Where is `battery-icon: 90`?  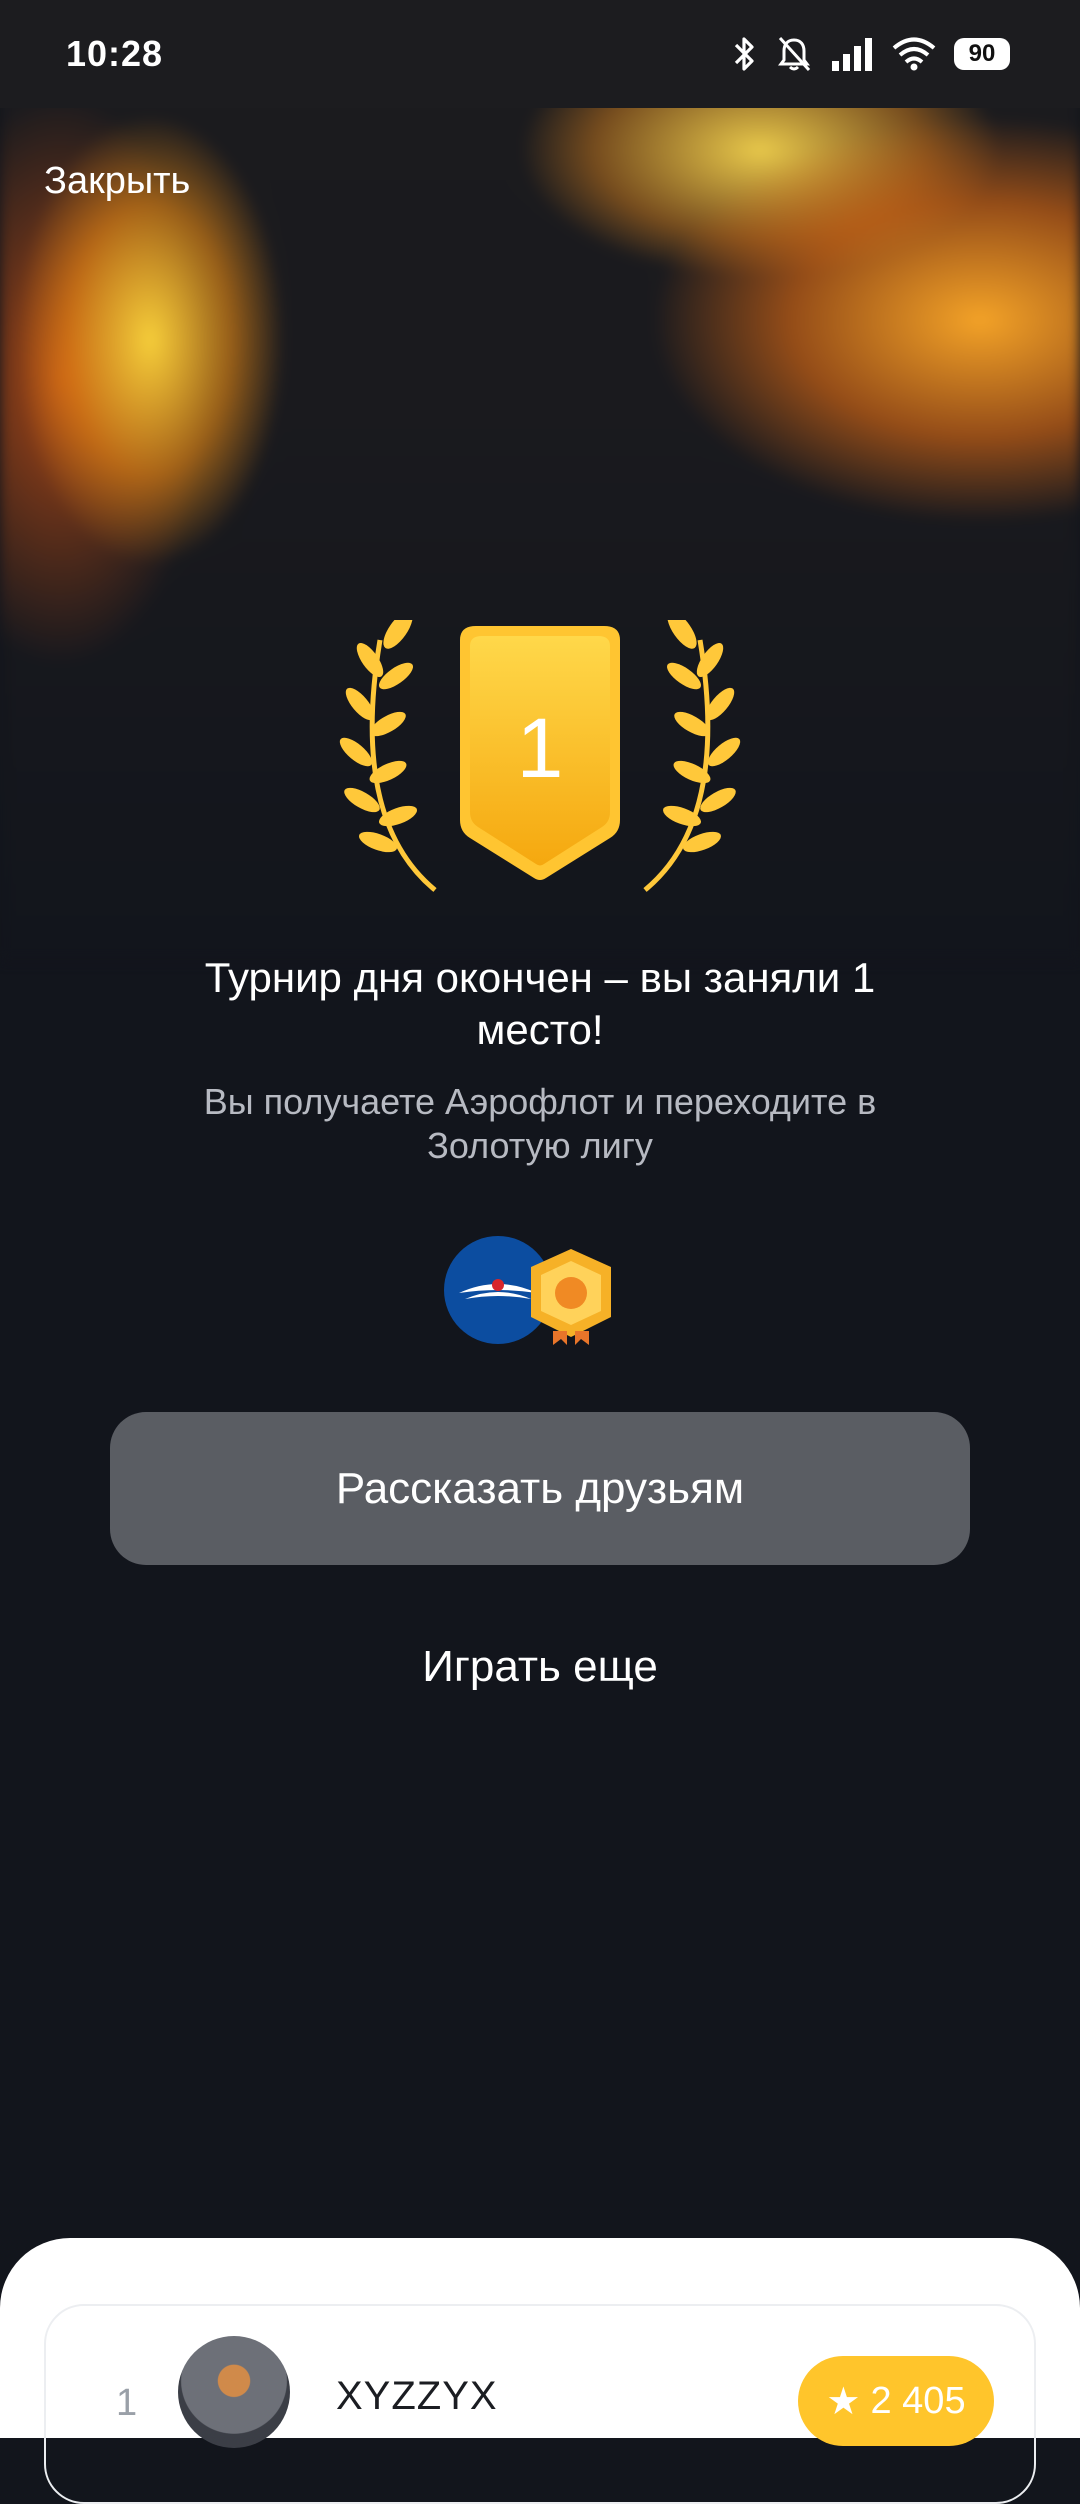
battery-icon: 90 is located at coordinates (982, 54).